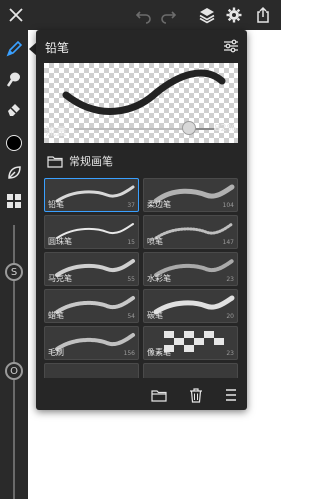 The height and width of the screenshot is (499, 320). What do you see at coordinates (14, 295) in the screenshot?
I see `size-slider-track` at bounding box center [14, 295].